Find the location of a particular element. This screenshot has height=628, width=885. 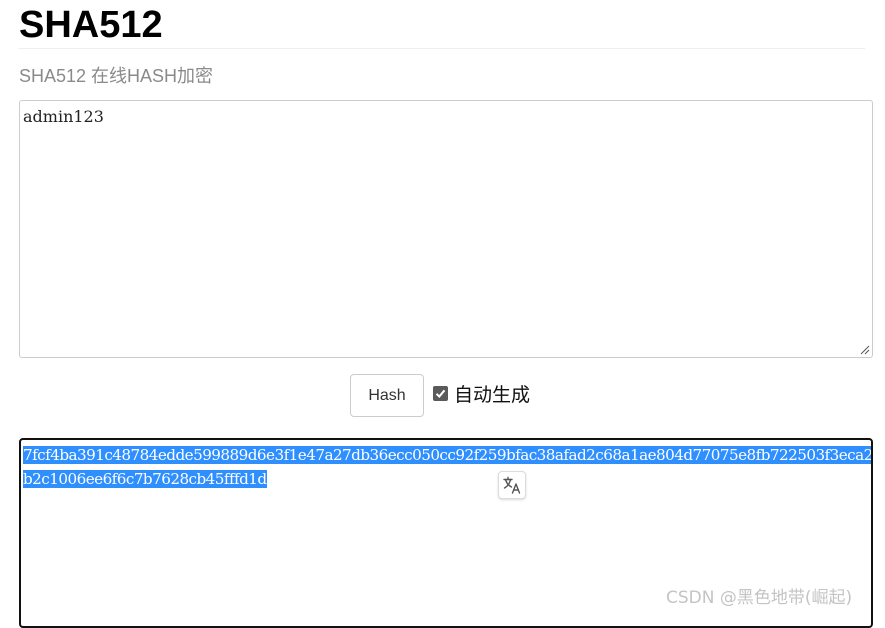

auto-generate-option: 自动生成 is located at coordinates (481, 393).